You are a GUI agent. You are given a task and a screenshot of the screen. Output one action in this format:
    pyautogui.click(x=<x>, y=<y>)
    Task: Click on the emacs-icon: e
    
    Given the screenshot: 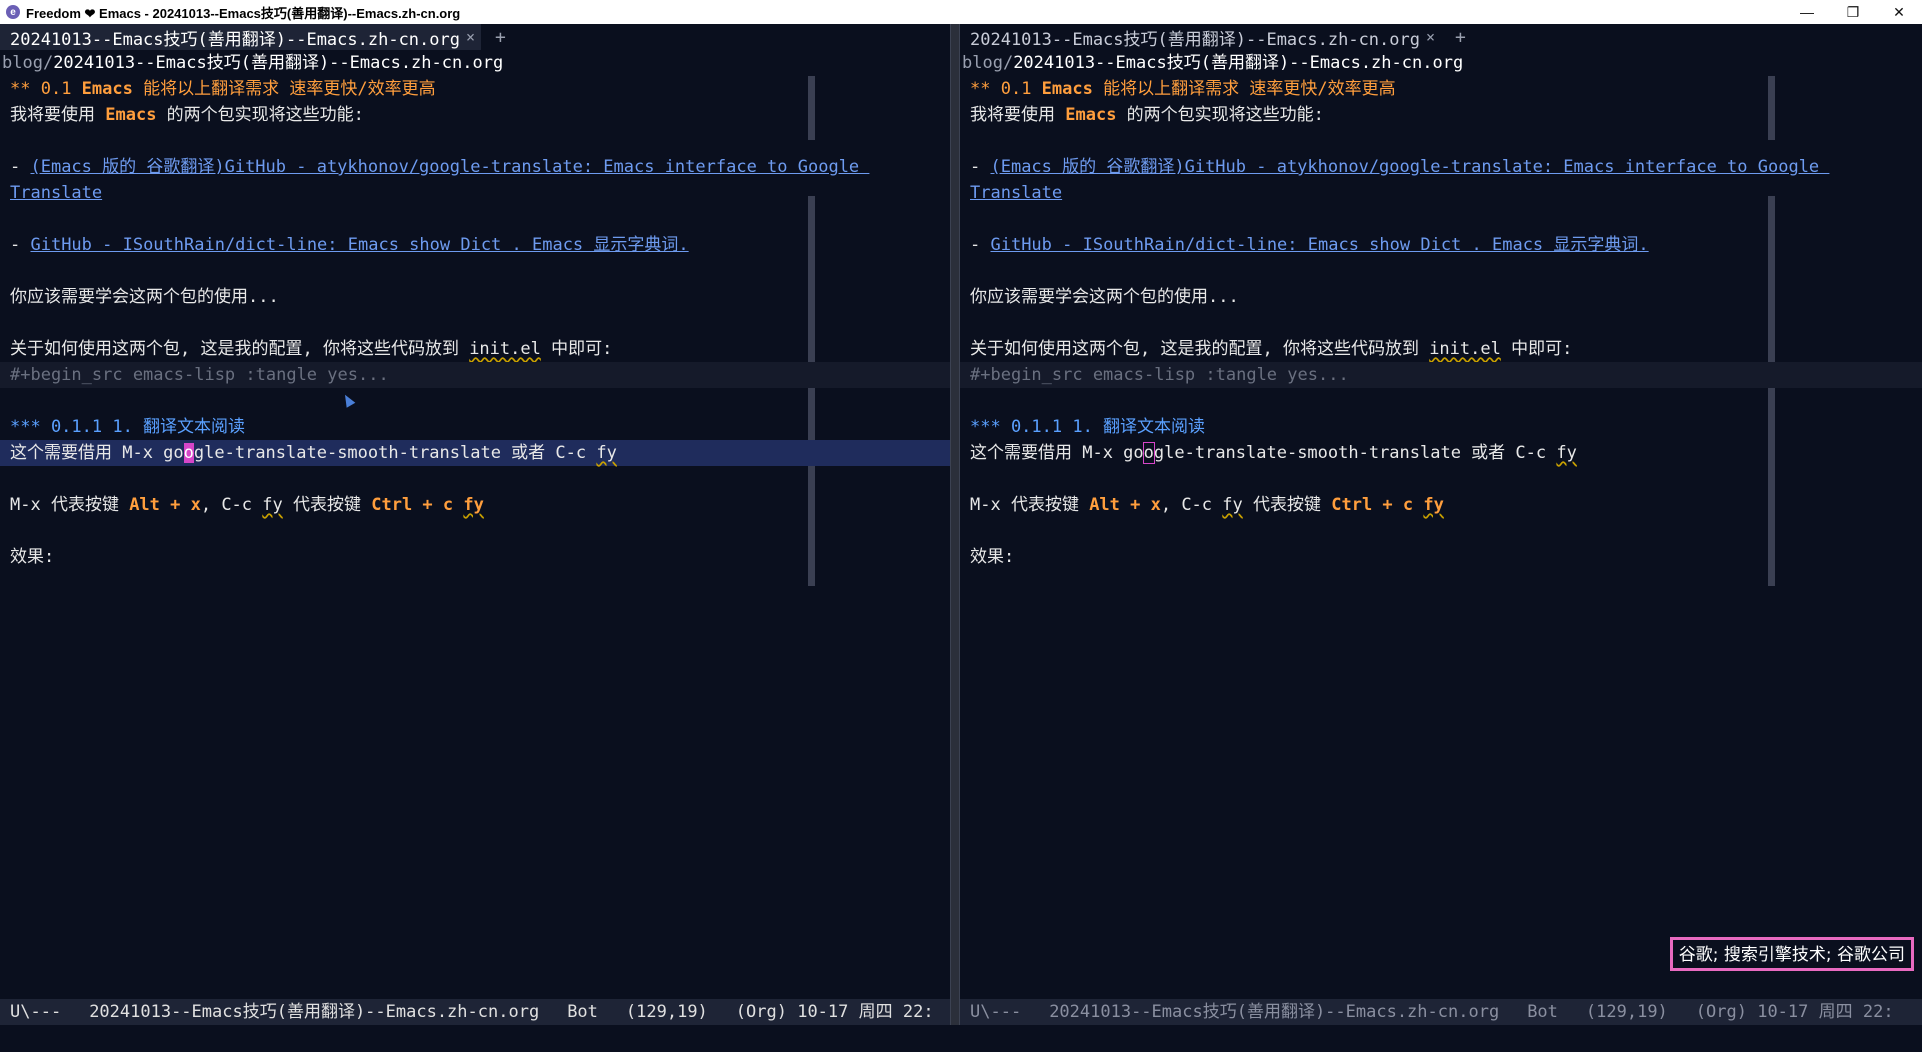 What is the action you would take?
    pyautogui.click(x=13, y=12)
    